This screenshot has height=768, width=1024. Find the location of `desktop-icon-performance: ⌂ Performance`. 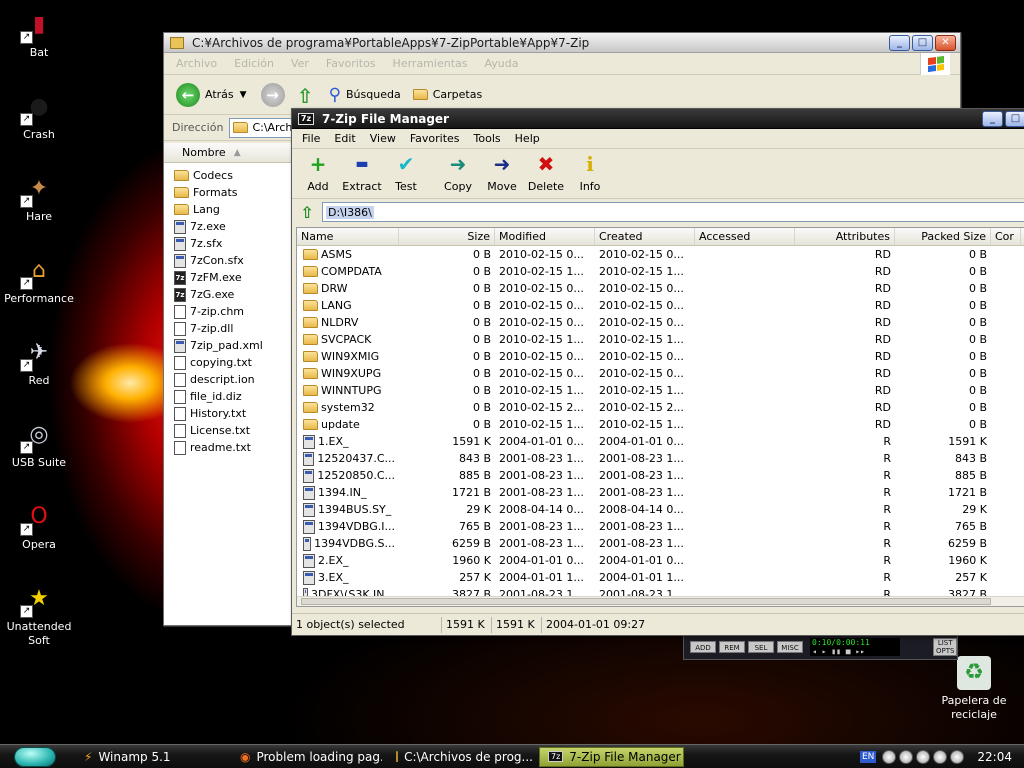

desktop-icon-performance: ⌂ Performance is located at coordinates (39, 280).